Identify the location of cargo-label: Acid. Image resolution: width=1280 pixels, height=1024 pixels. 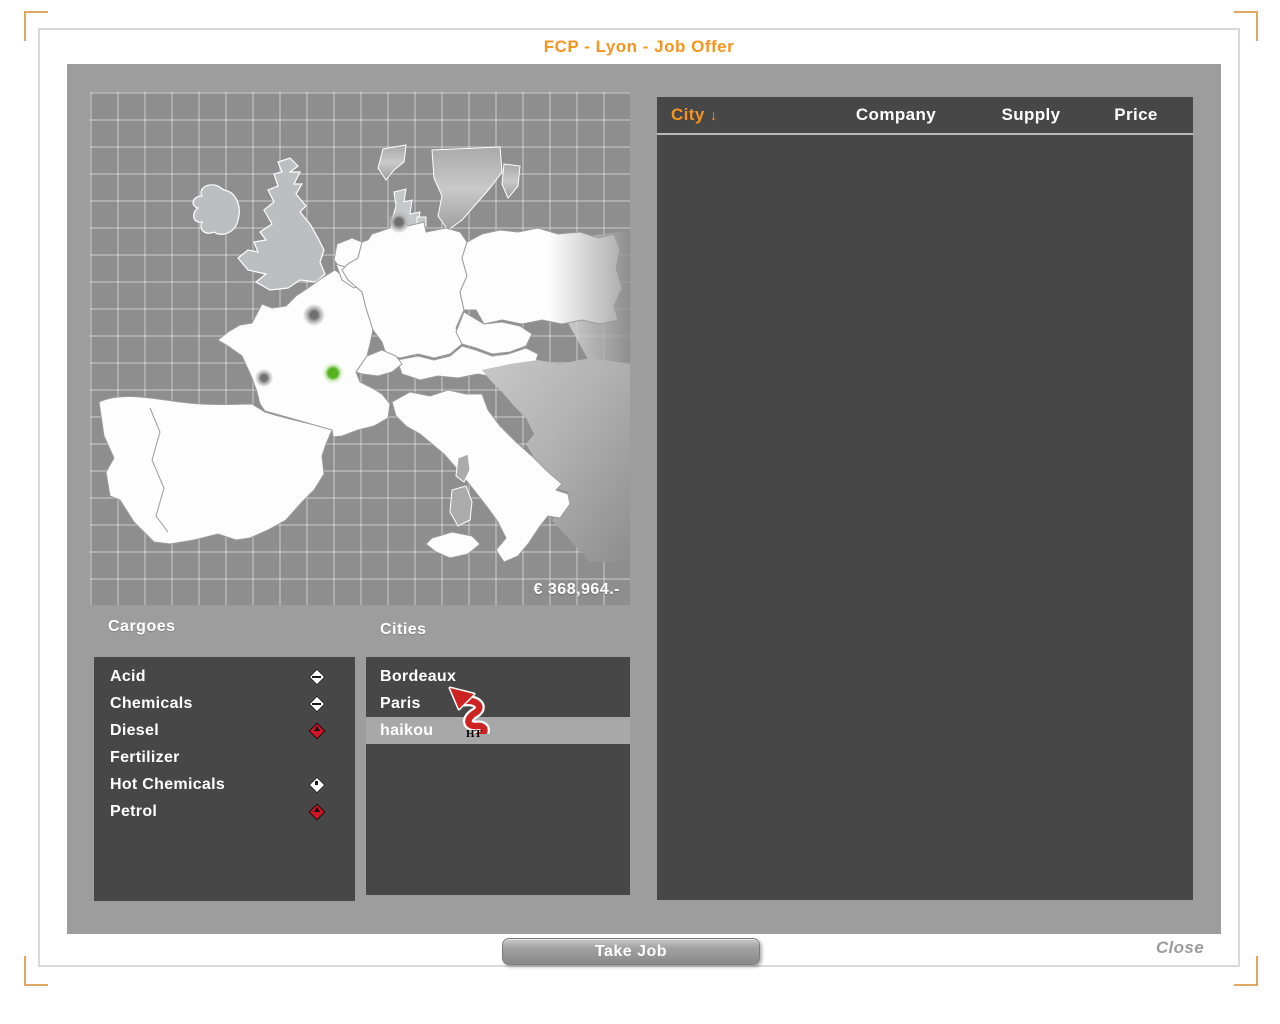
(128, 676).